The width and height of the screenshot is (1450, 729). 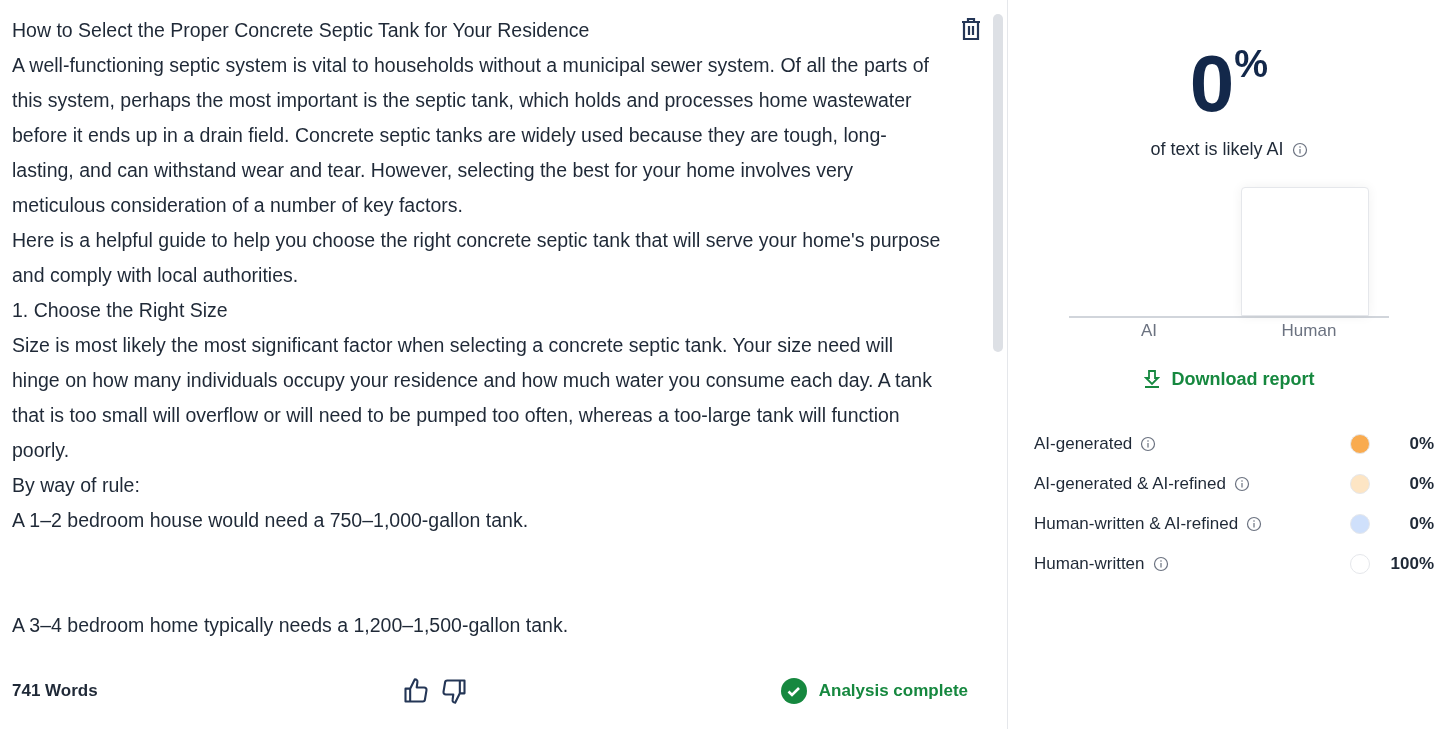 What do you see at coordinates (1212, 84) in the screenshot?
I see `ai-score: 0` at bounding box center [1212, 84].